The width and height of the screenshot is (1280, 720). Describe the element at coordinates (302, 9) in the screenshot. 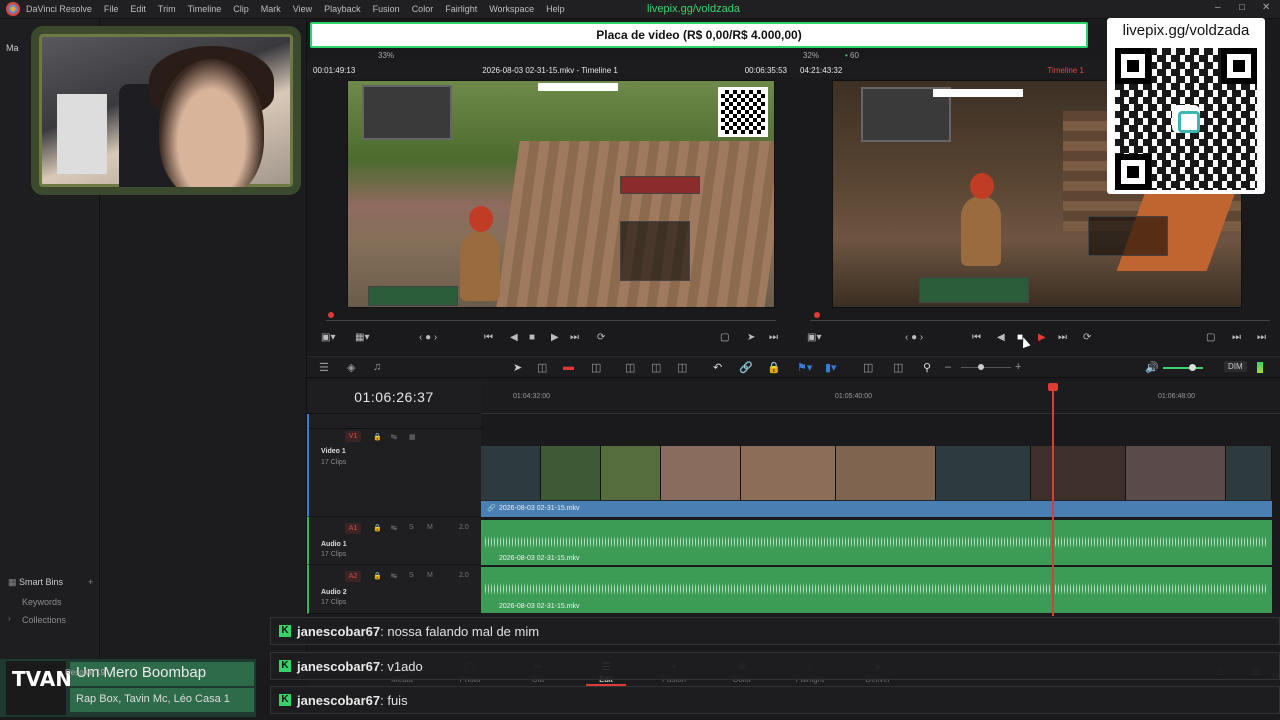

I see `menu-view: View` at that location.